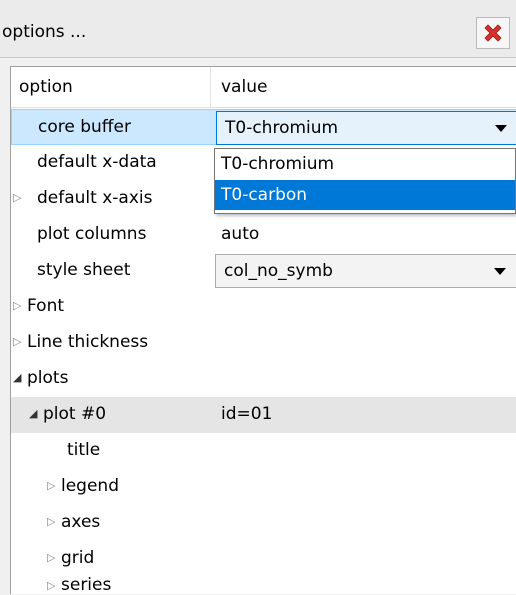 The width and height of the screenshot is (516, 595). What do you see at coordinates (84, 450) in the screenshot?
I see `option-label: title` at bounding box center [84, 450].